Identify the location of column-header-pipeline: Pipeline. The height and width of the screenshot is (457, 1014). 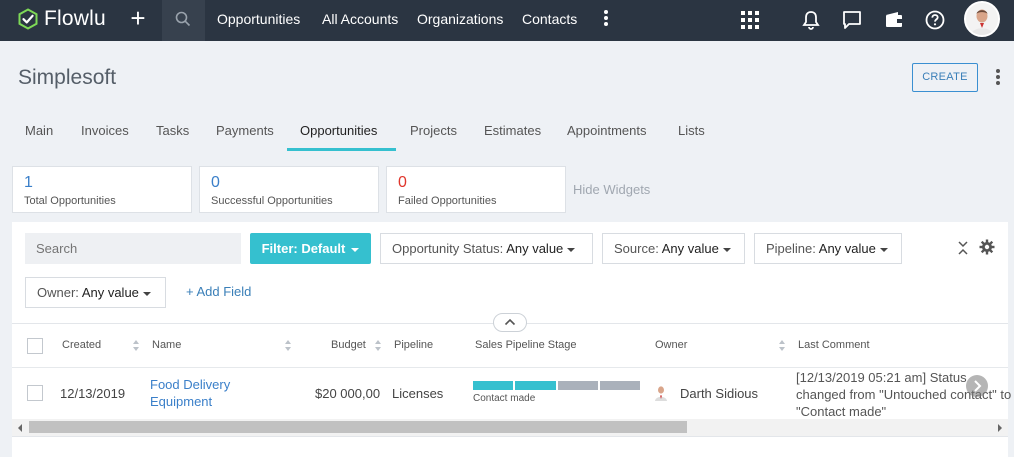
(413, 345).